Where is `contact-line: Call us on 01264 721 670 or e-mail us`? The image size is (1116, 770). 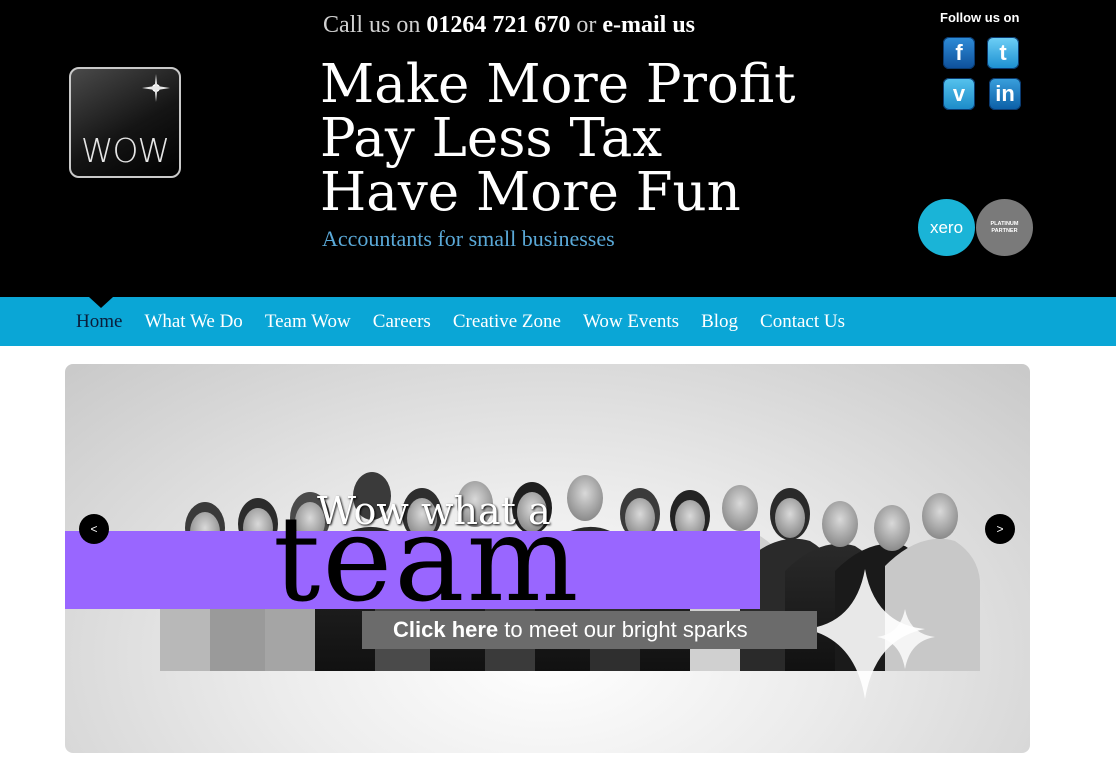
contact-line: Call us on 01264 721 670 or e-mail us is located at coordinates (509, 25).